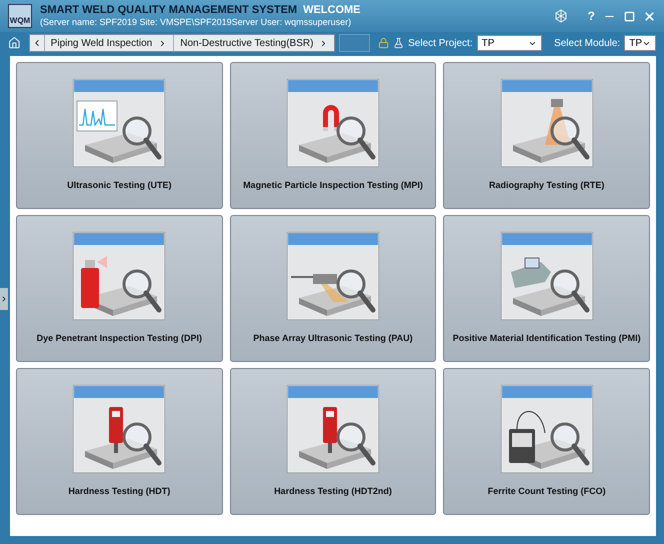 The width and height of the screenshot is (664, 544). I want to click on maximize-icon, so click(629, 16).